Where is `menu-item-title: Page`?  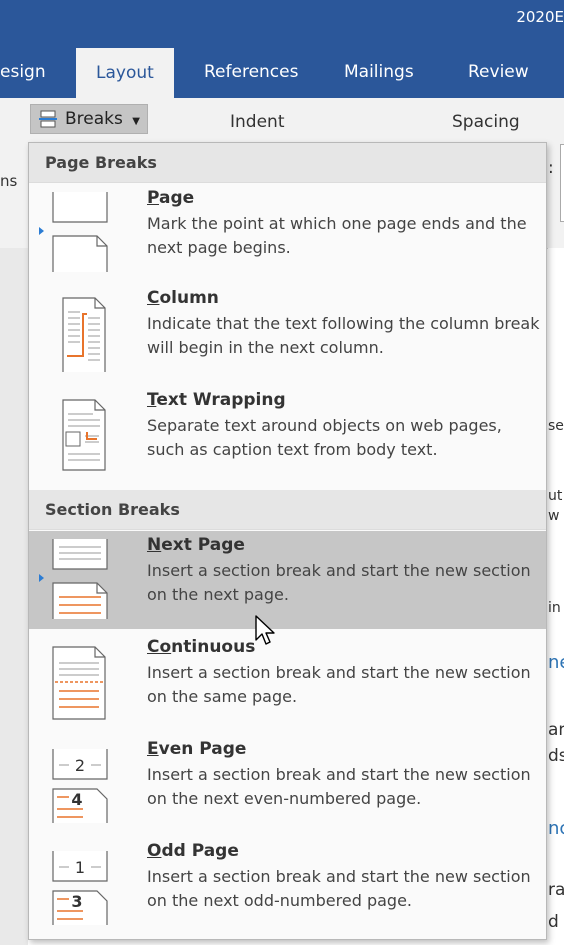
menu-item-title: Page is located at coordinates (171, 198).